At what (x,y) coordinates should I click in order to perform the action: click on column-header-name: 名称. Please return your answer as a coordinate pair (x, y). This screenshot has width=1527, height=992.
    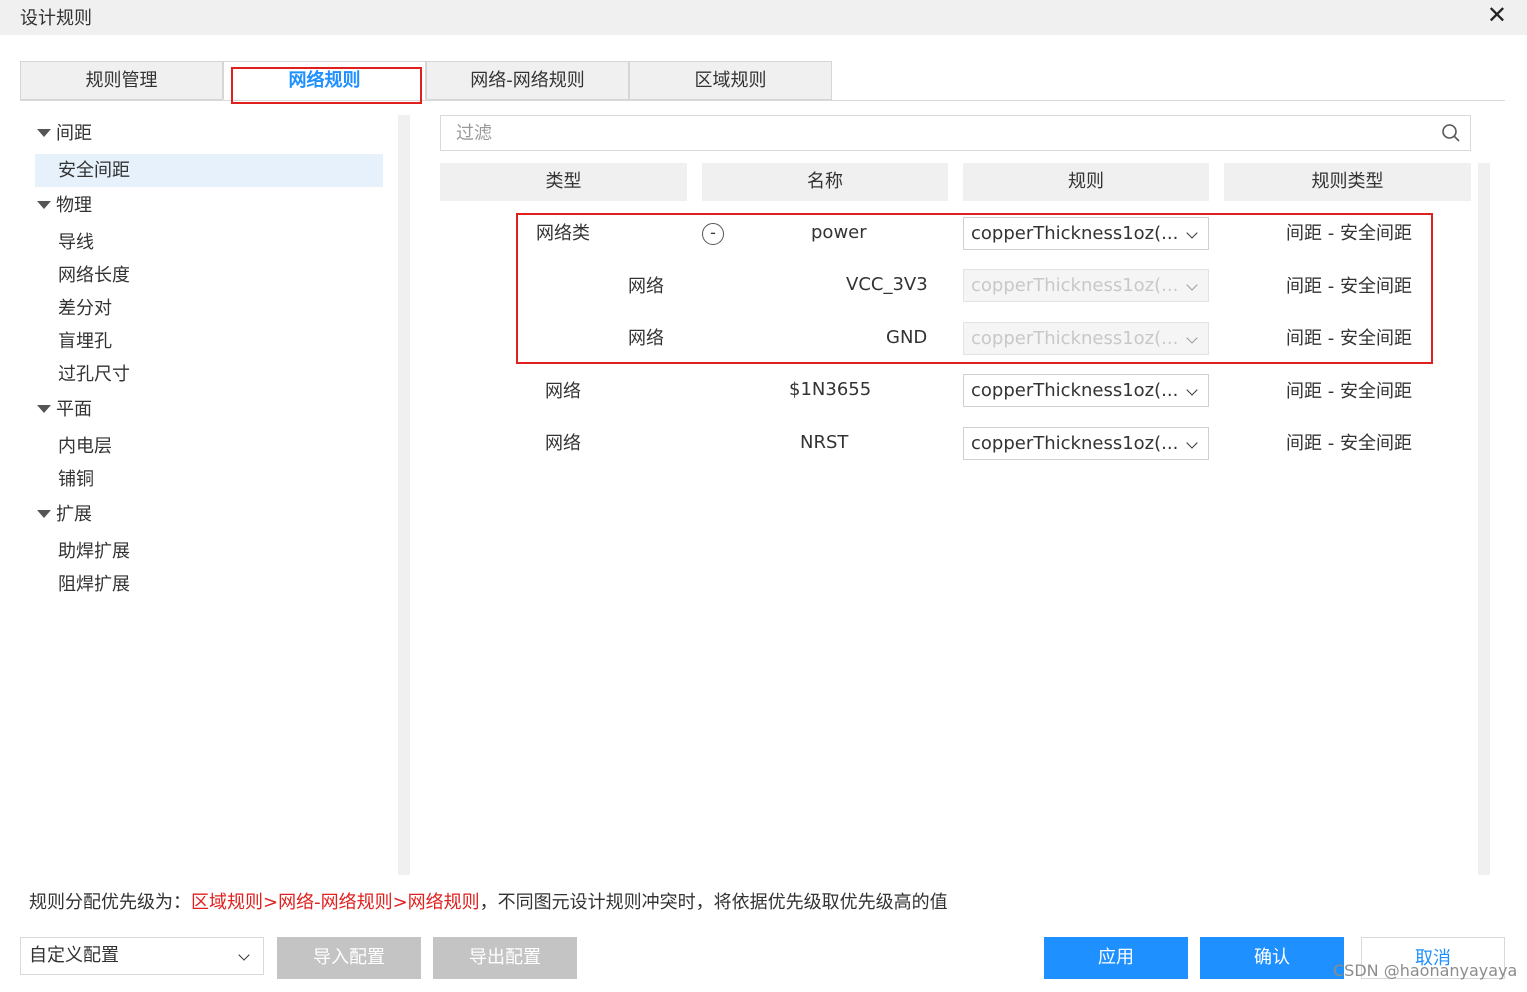
    Looking at the image, I should click on (825, 182).